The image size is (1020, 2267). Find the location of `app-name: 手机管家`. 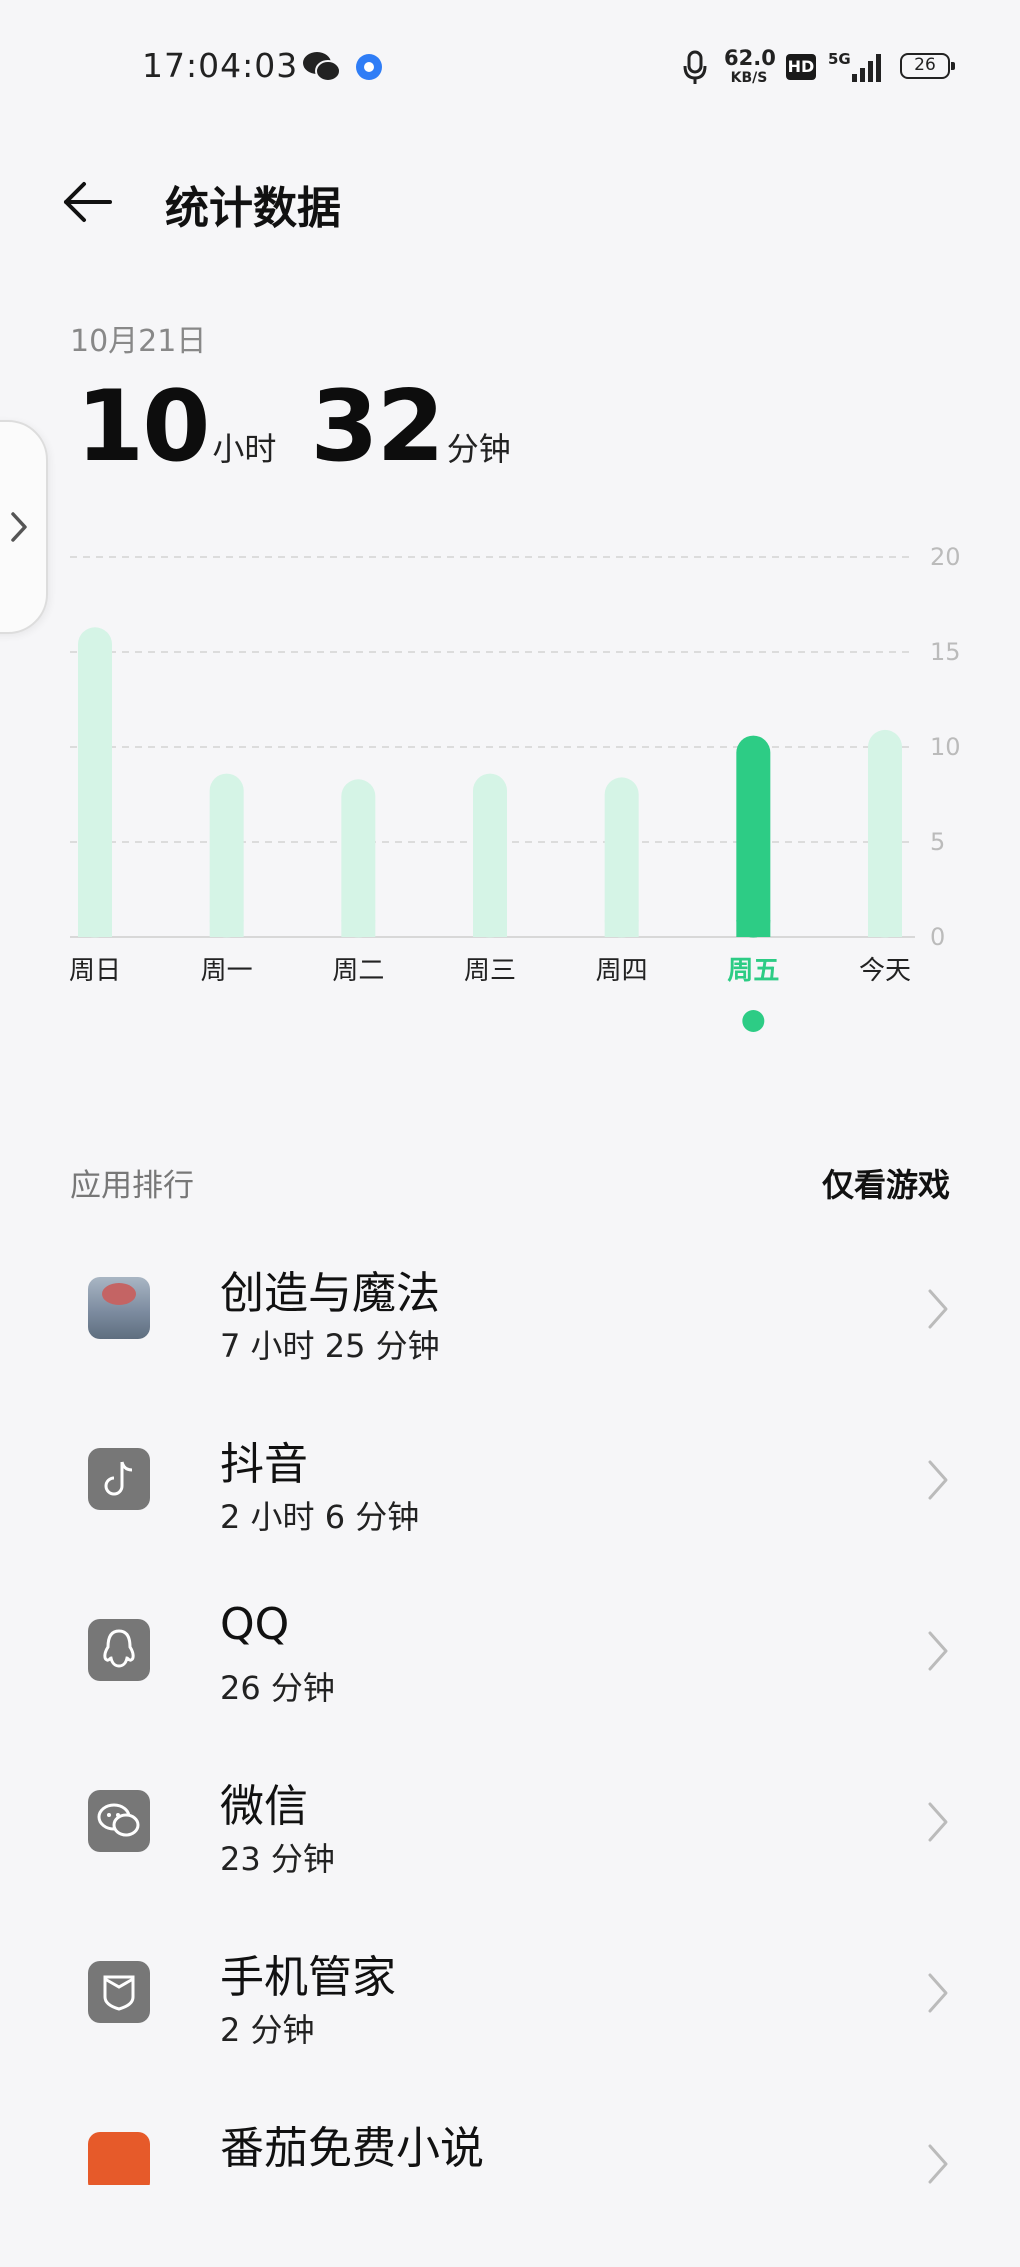

app-name: 手机管家 is located at coordinates (308, 1977).